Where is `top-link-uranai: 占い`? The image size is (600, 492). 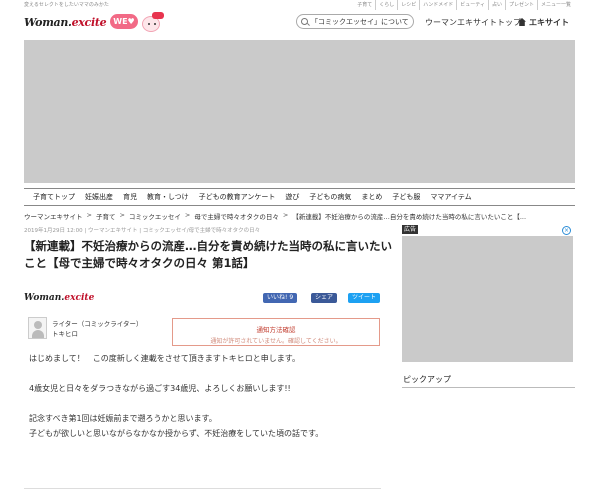 top-link-uranai: 占い is located at coordinates (496, 5).